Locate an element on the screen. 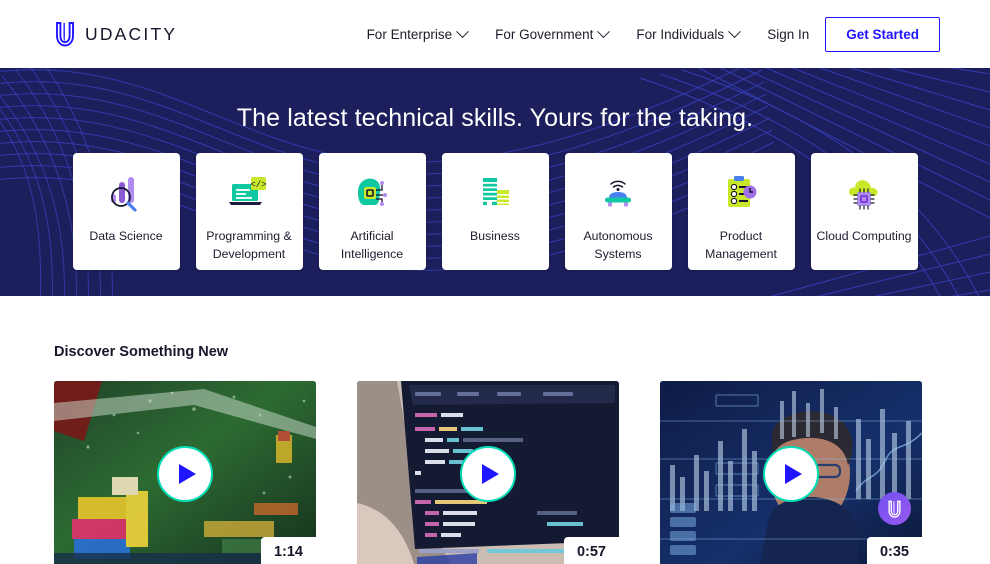  nav-item-for-government: For Government is located at coordinates (551, 33).